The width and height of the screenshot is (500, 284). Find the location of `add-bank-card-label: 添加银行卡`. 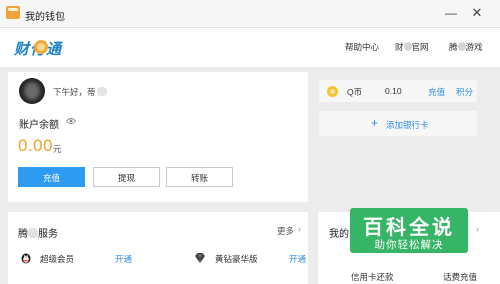

add-bank-card-label: 添加银行卡 is located at coordinates (407, 125).